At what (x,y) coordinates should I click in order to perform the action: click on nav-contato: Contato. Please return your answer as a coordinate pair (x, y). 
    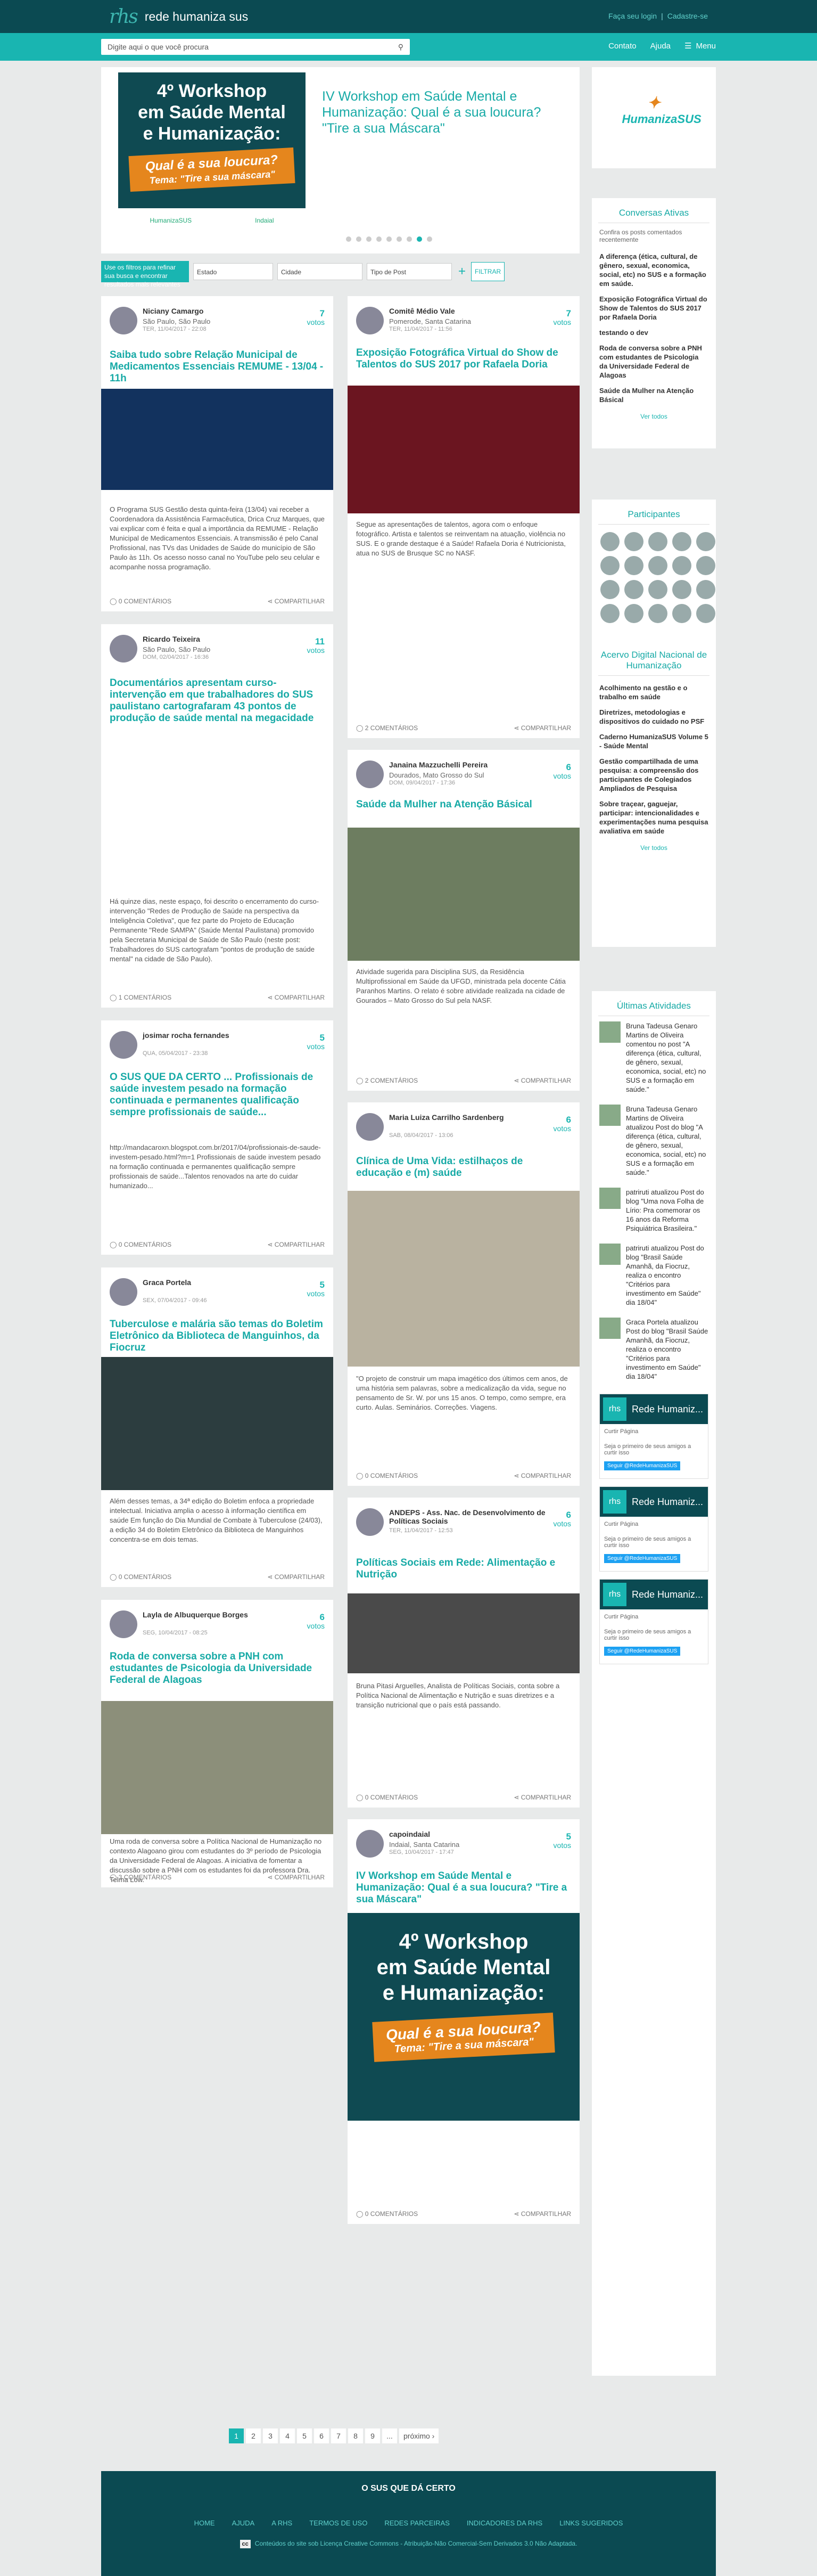
    Looking at the image, I should click on (622, 46).